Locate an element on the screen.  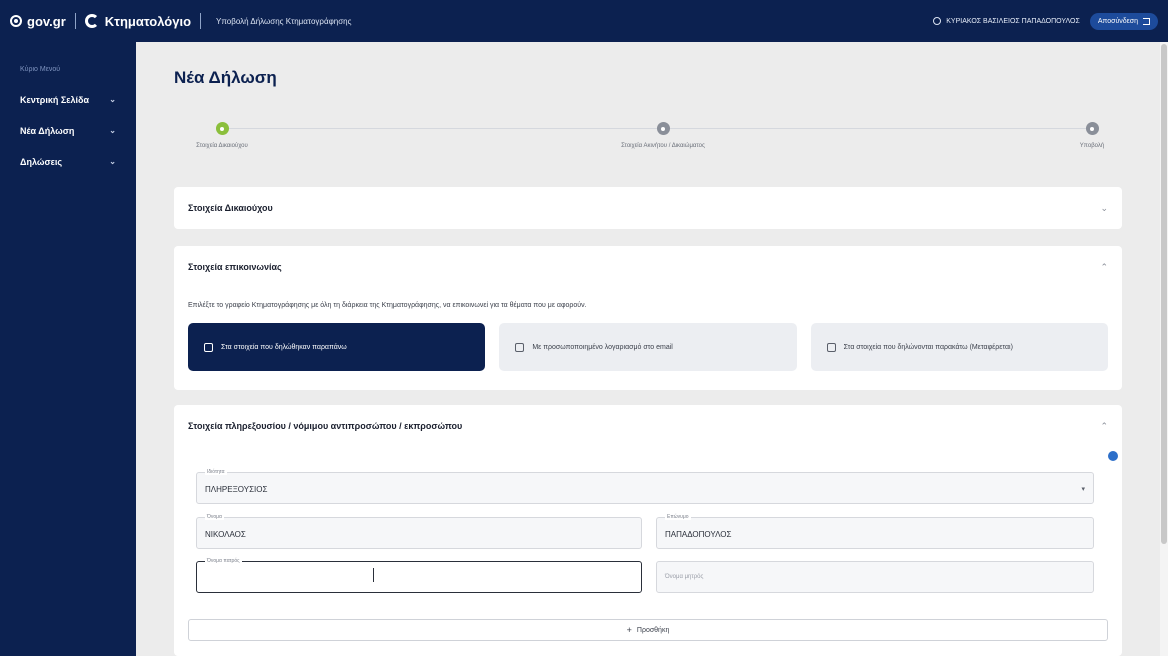
sidebar-item-label: Κεντρική Σελίδα is located at coordinates (55, 99).